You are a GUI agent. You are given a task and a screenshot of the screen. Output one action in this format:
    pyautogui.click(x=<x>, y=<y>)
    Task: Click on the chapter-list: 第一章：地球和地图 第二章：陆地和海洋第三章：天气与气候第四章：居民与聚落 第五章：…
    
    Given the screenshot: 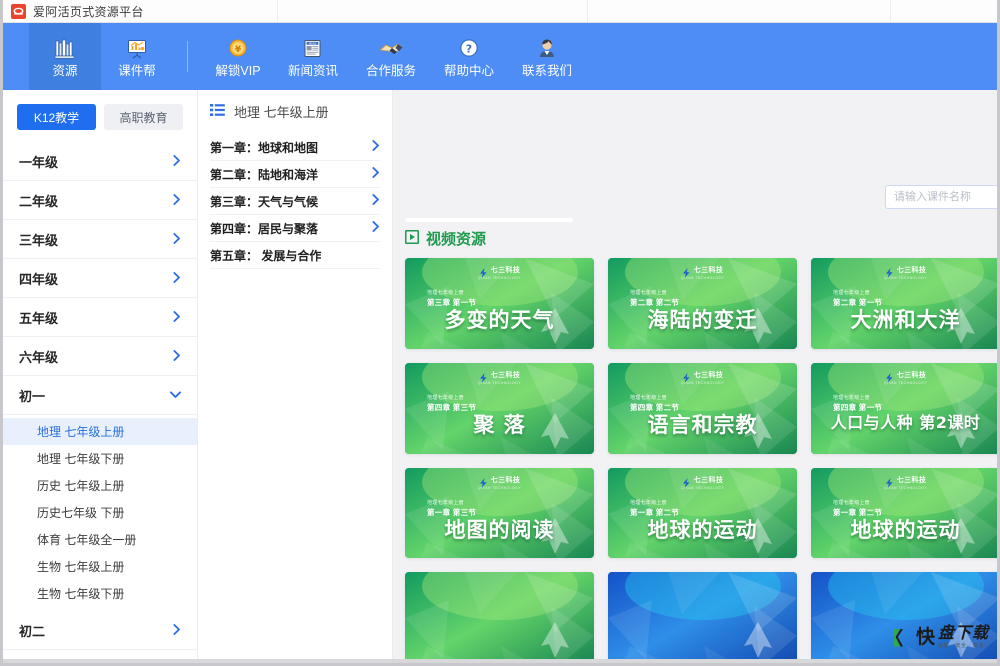 What is the action you would take?
    pyautogui.click(x=295, y=201)
    